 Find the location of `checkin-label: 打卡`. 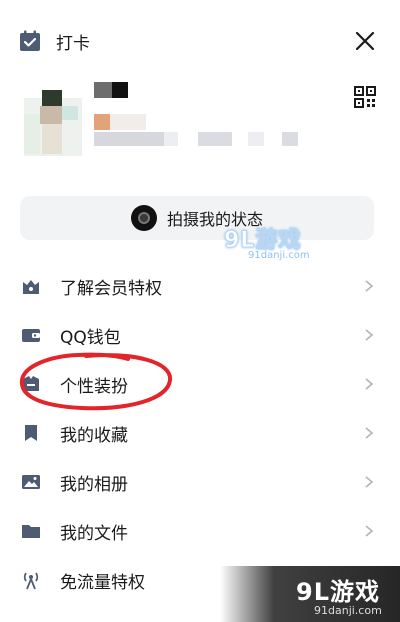

checkin-label: 打卡 is located at coordinates (73, 43).